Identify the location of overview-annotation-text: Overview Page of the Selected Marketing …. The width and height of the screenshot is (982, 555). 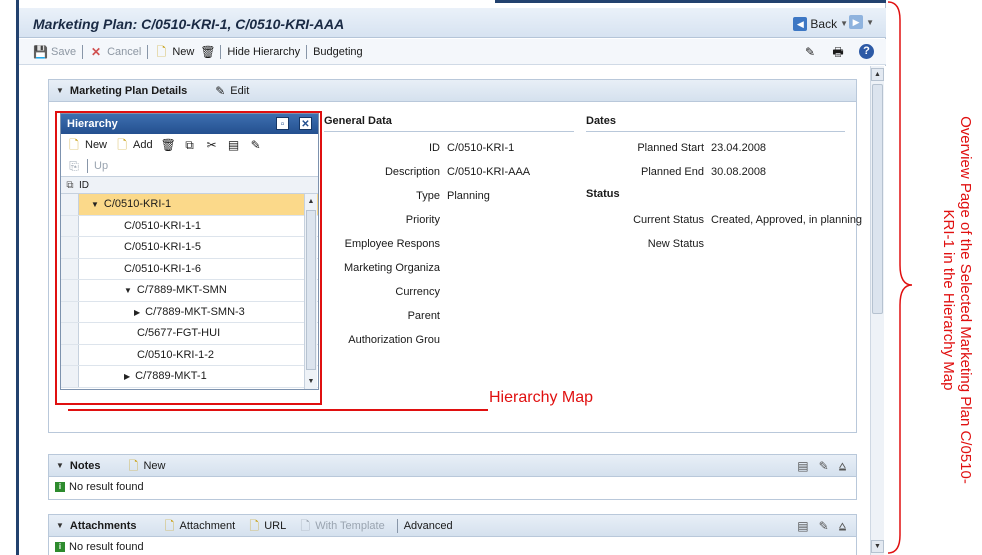
(957, 300).